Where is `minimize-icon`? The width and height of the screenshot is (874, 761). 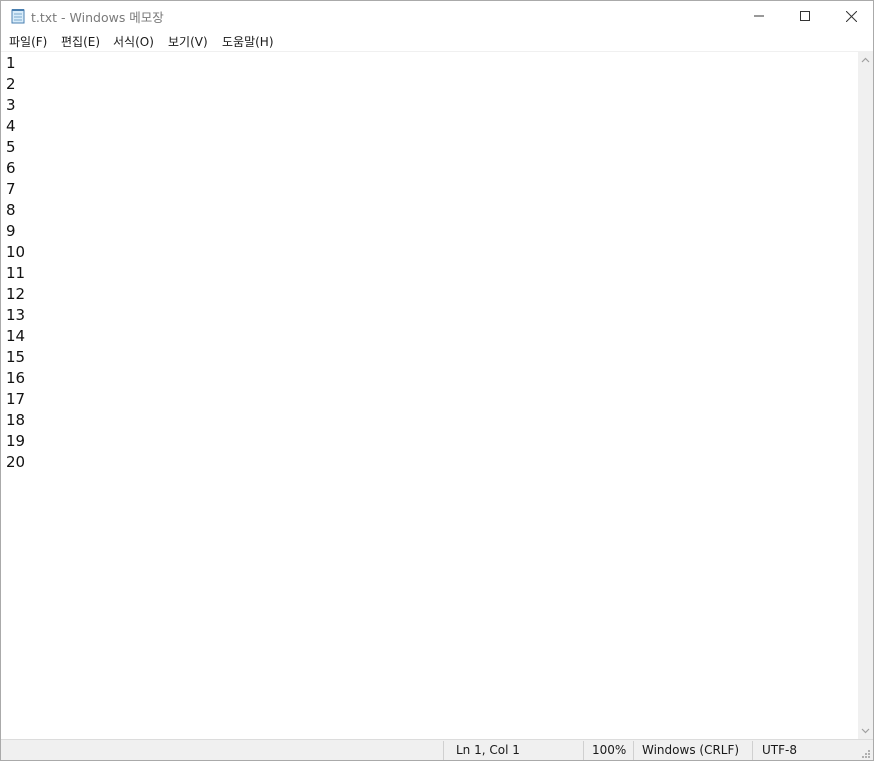
minimize-icon is located at coordinates (759, 16).